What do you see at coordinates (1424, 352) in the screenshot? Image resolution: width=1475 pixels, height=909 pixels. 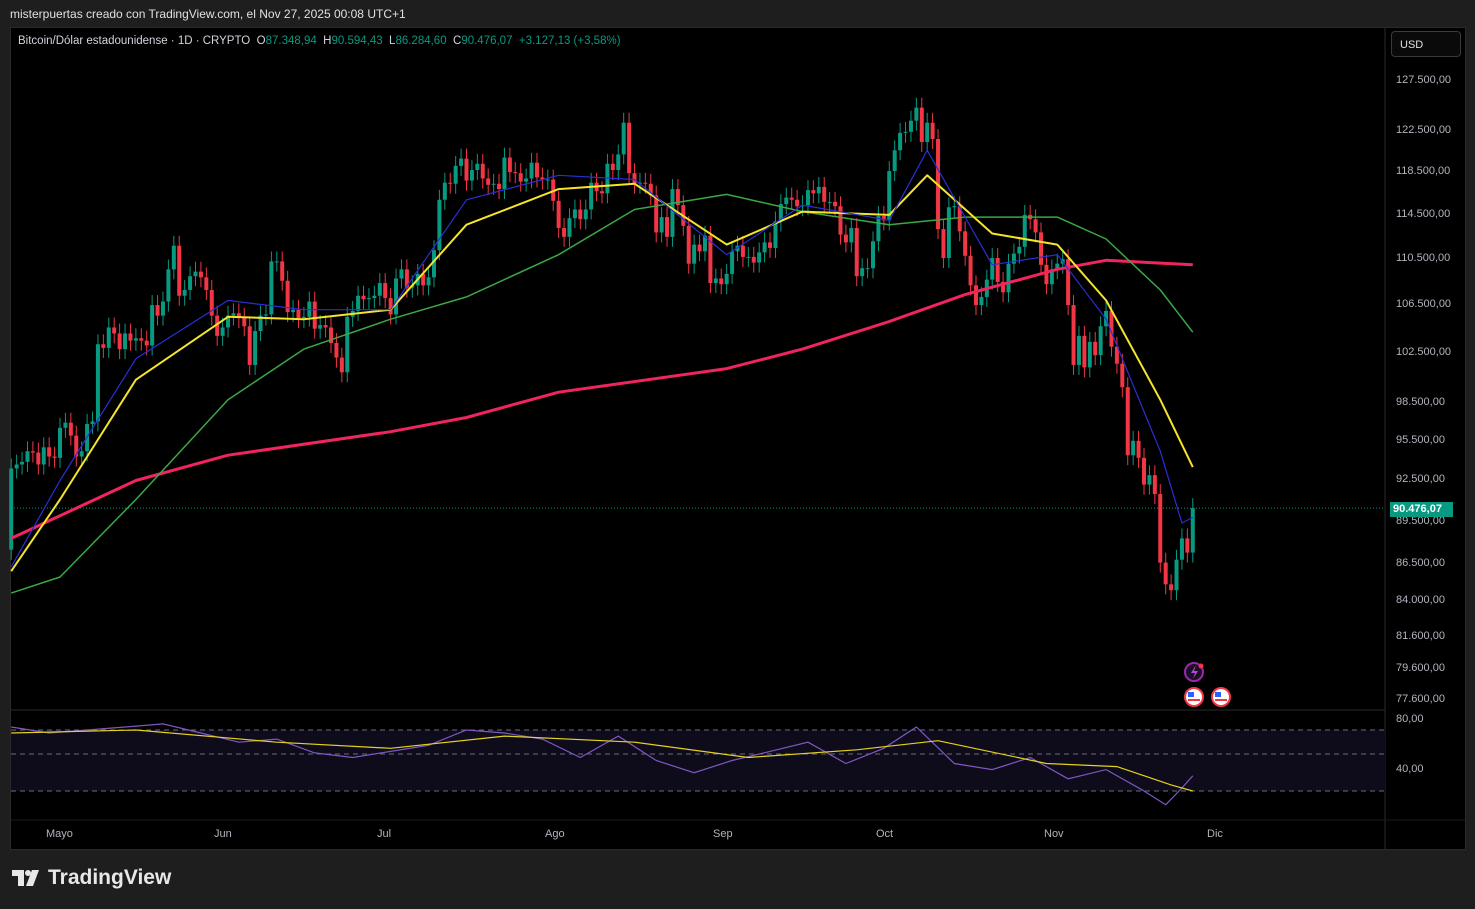 I see `price-axis-label: 102.500,00` at bounding box center [1424, 352].